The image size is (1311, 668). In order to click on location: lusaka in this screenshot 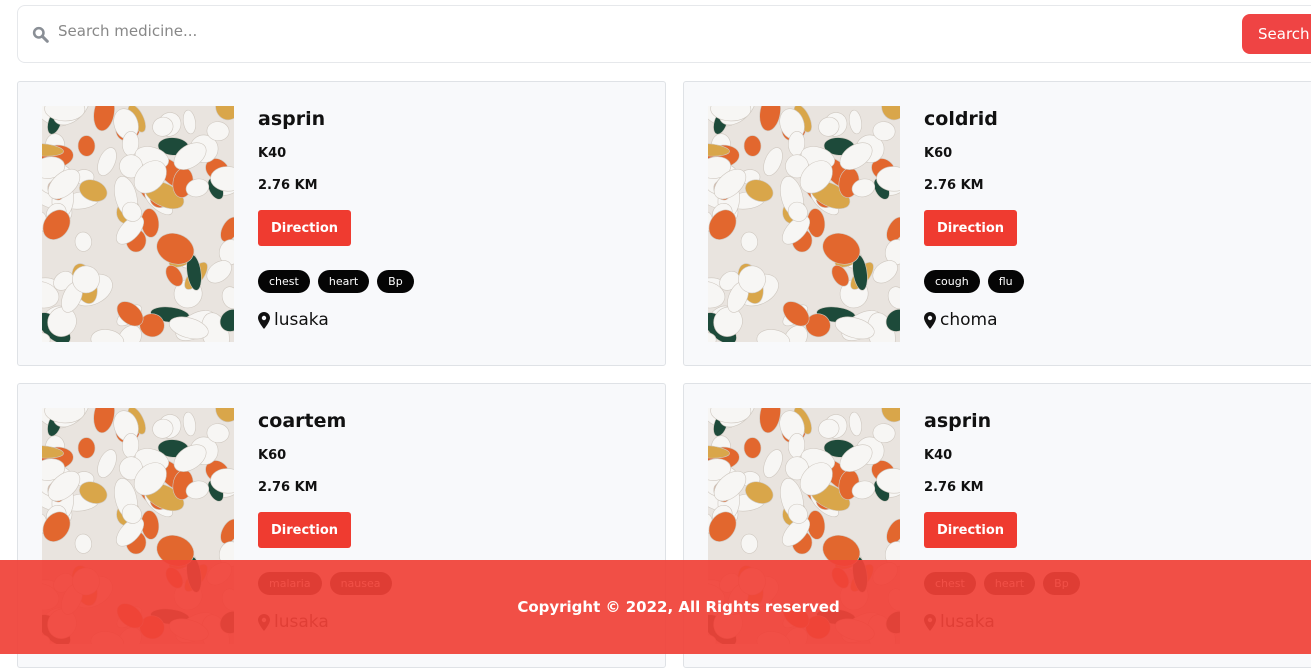, I will do `click(336, 320)`.